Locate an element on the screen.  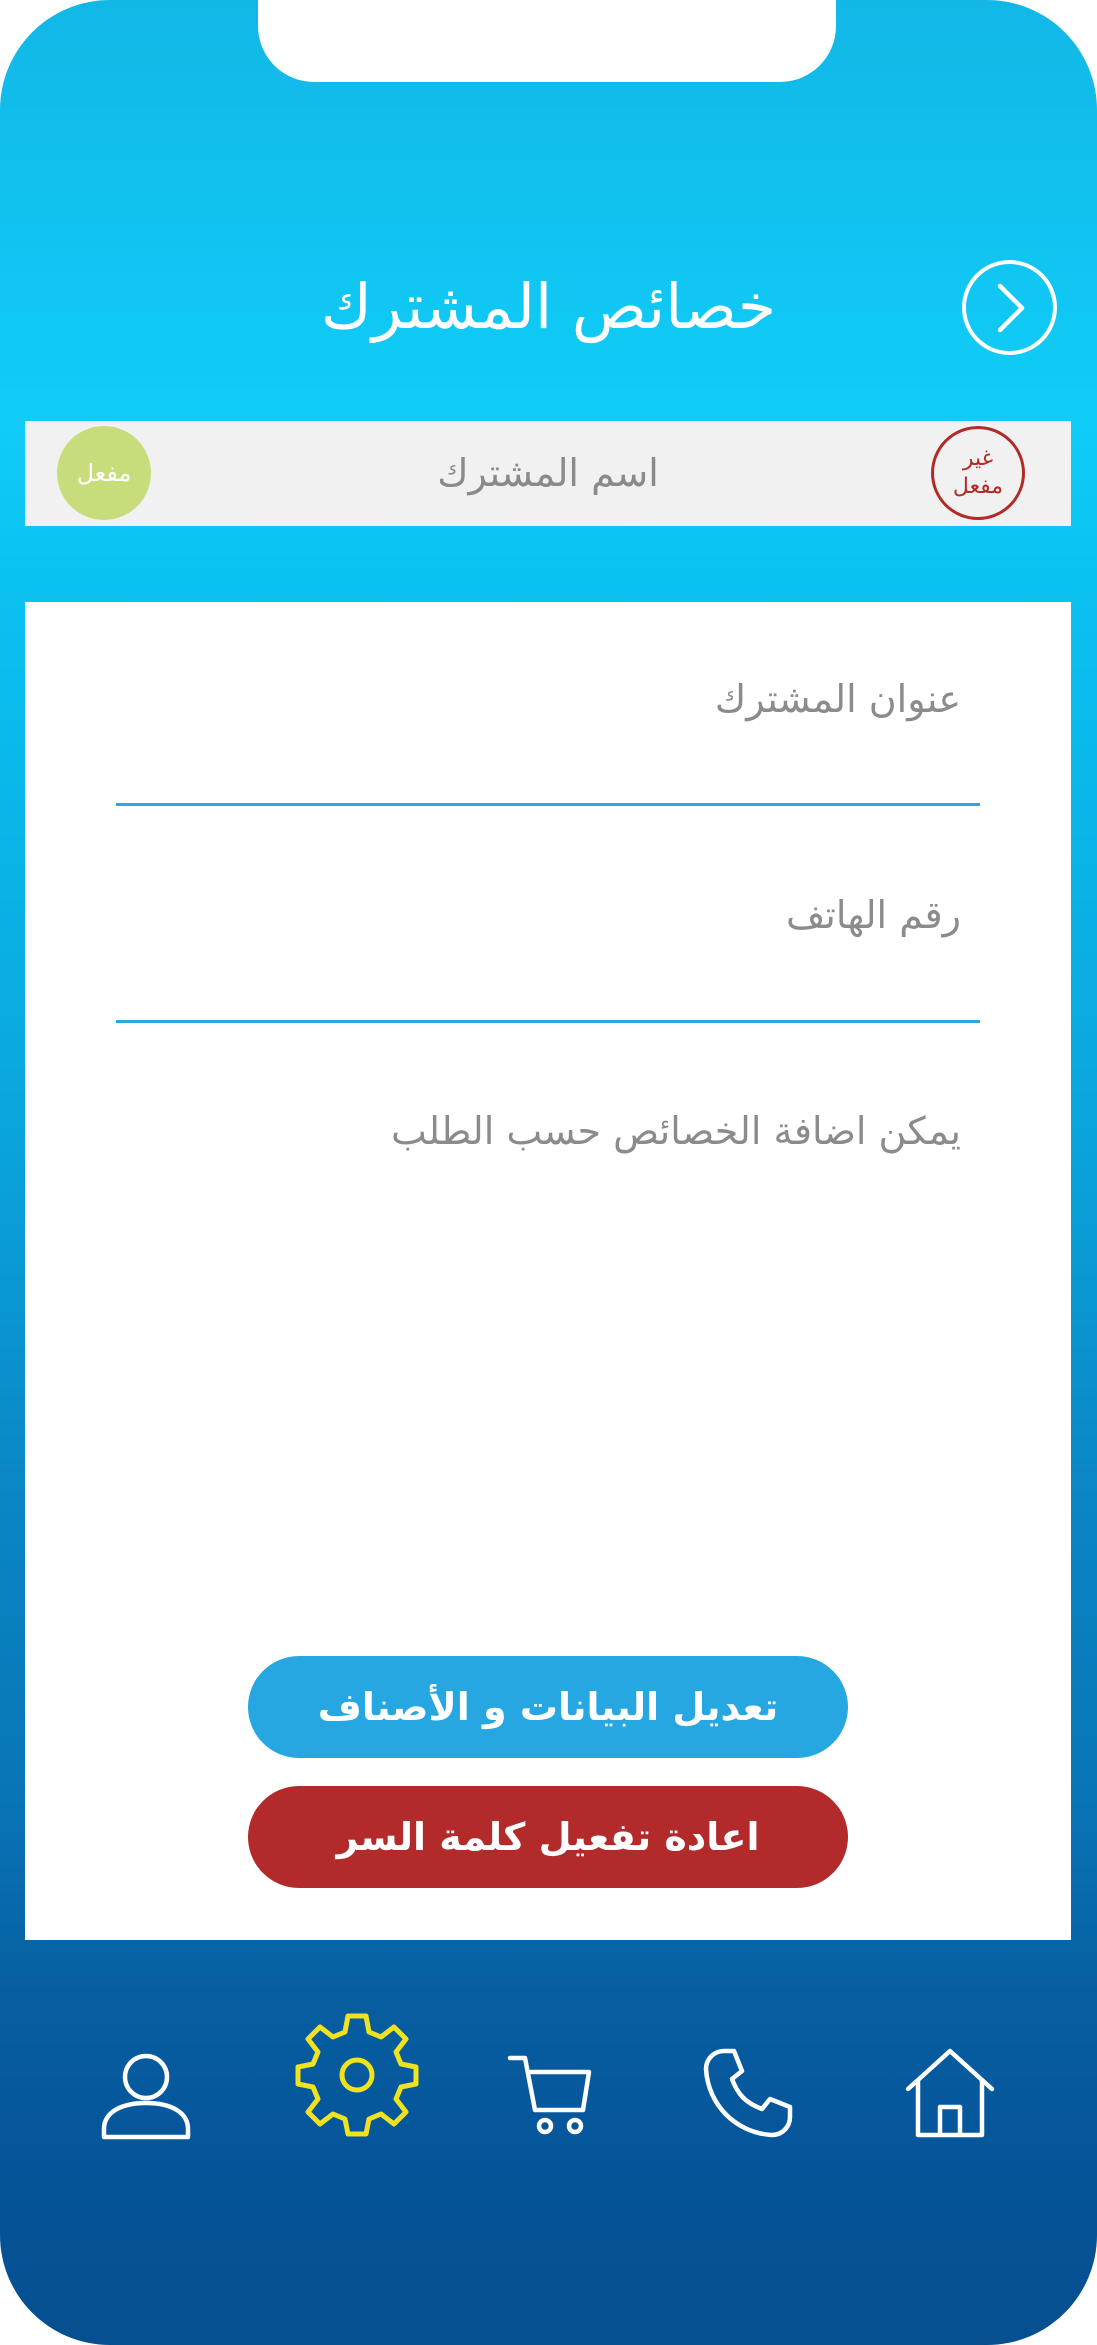
edit-data-button: تعديل البيانات و الأصناف is located at coordinates (548, 1707).